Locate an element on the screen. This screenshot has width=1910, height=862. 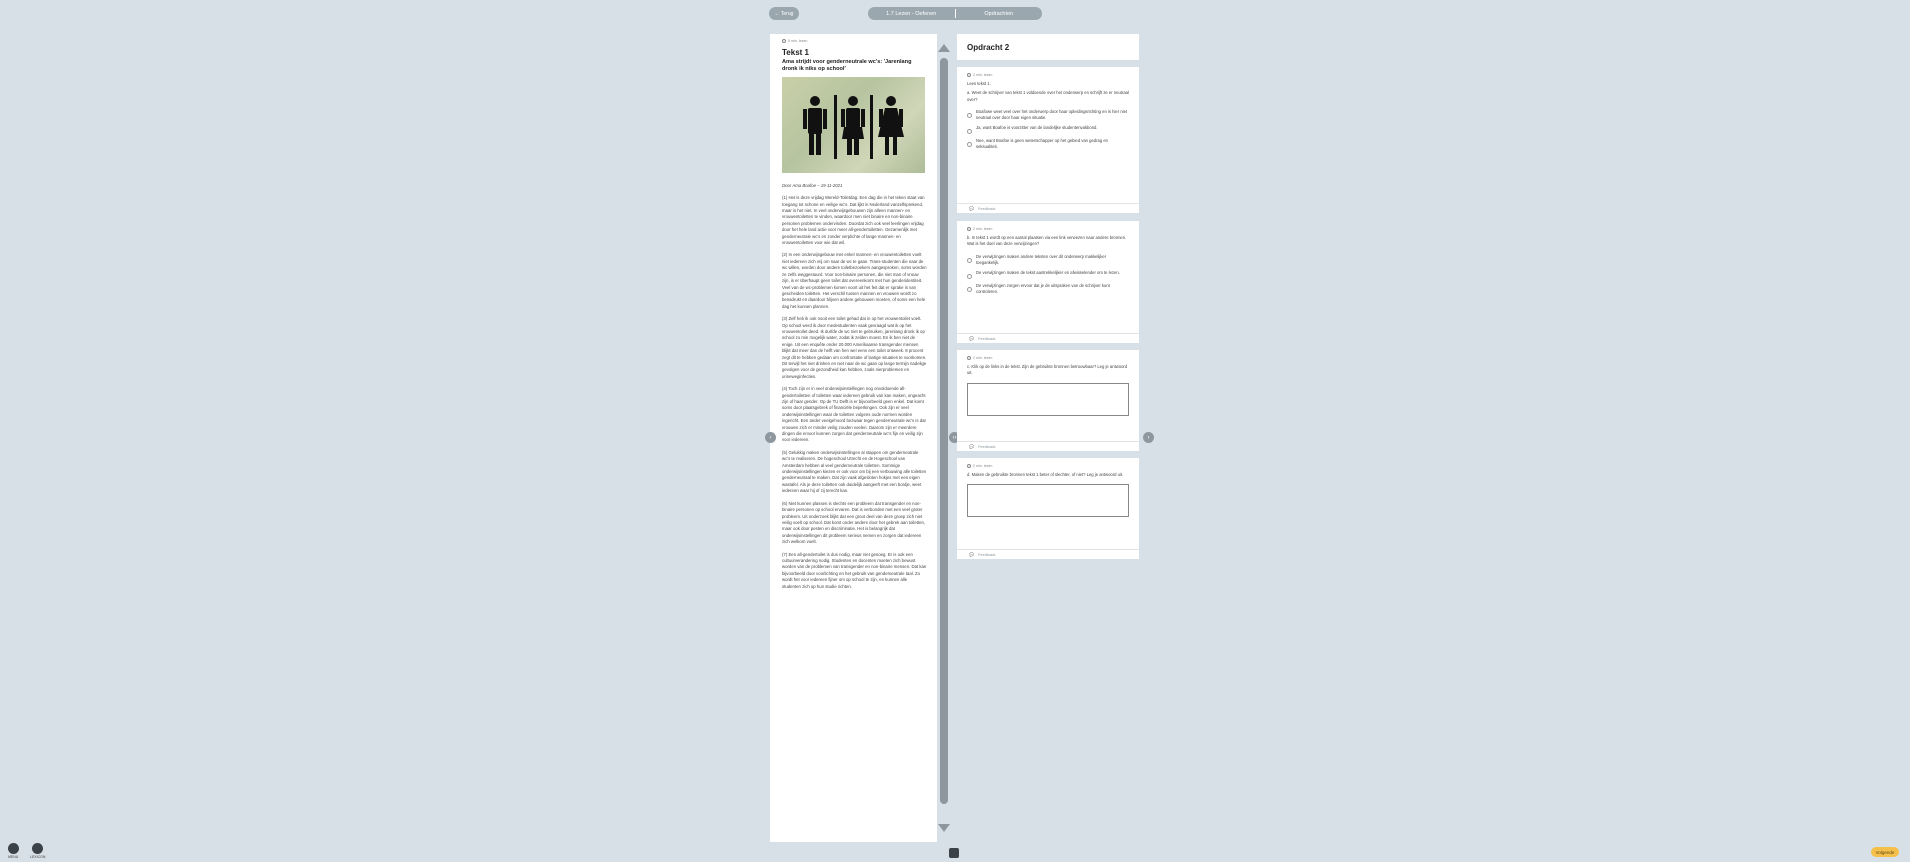
scroll-up-icon is located at coordinates (944, 48).